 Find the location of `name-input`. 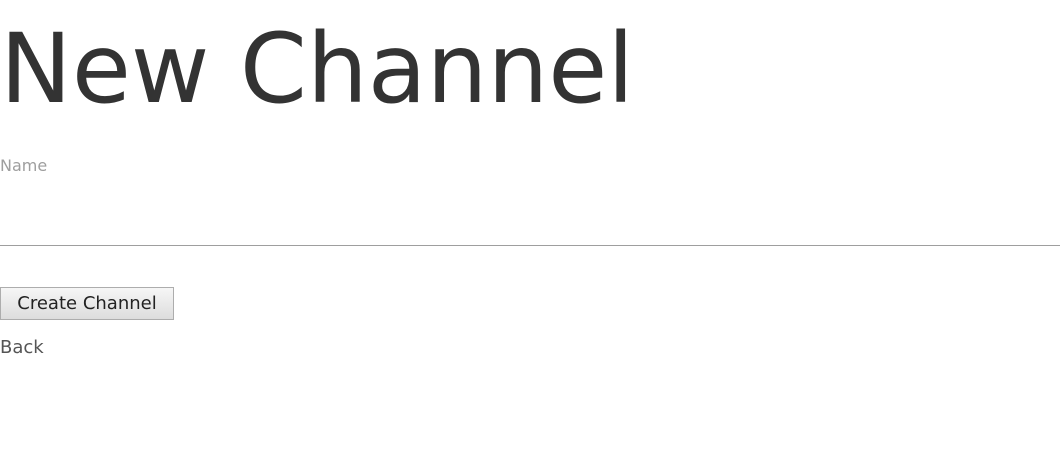

name-input is located at coordinates (530, 214).